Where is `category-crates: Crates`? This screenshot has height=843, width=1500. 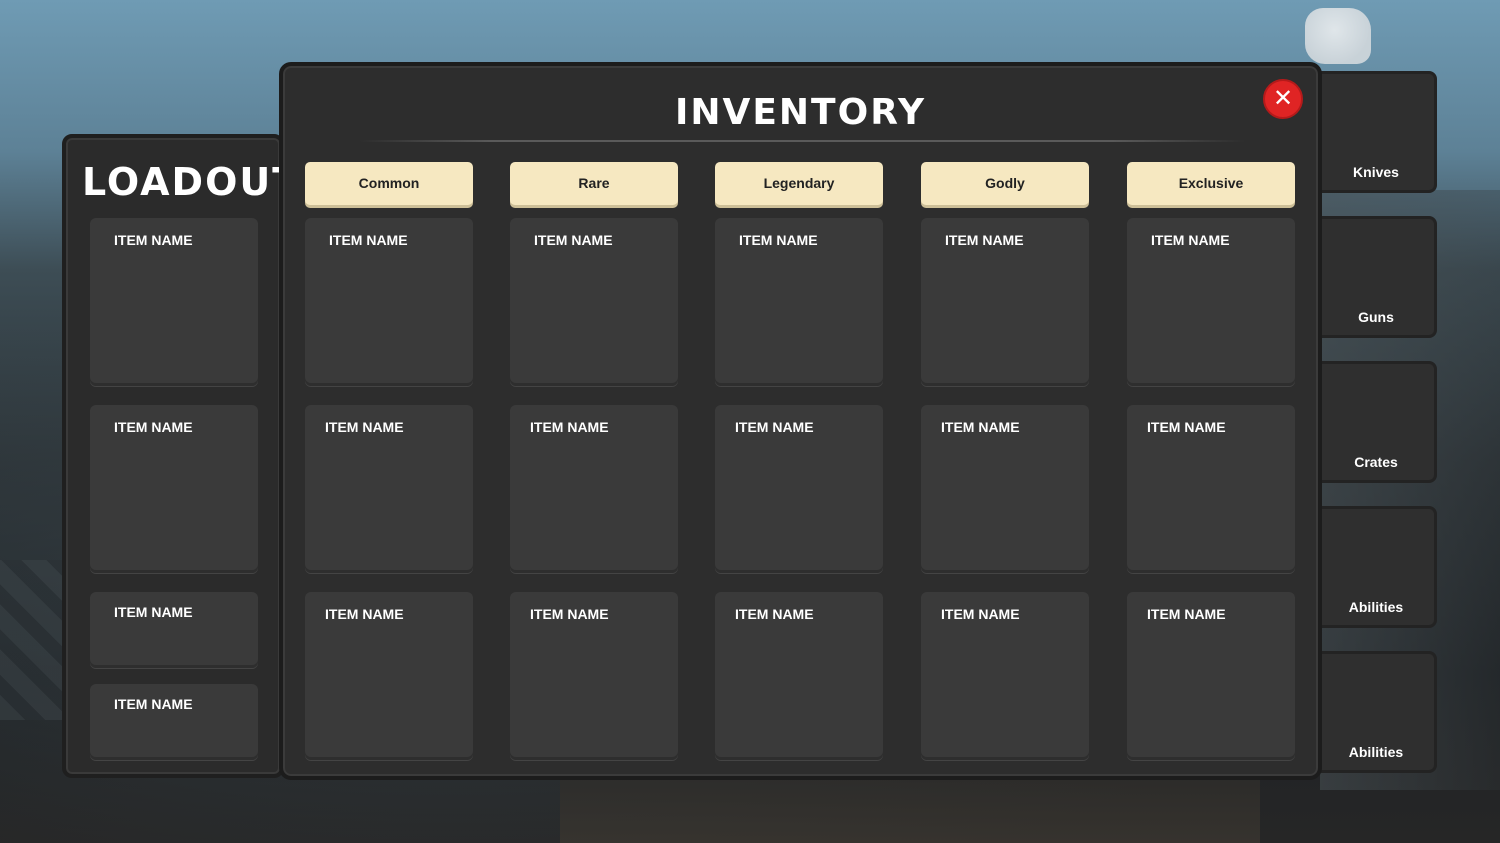 category-crates: Crates is located at coordinates (1378, 422).